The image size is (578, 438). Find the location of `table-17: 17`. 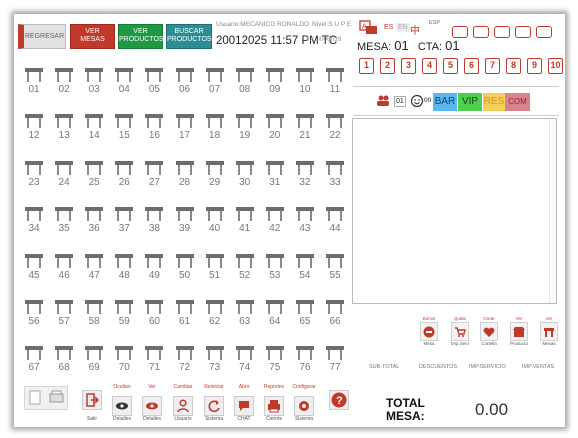

table-17: 17 is located at coordinates (185, 131).